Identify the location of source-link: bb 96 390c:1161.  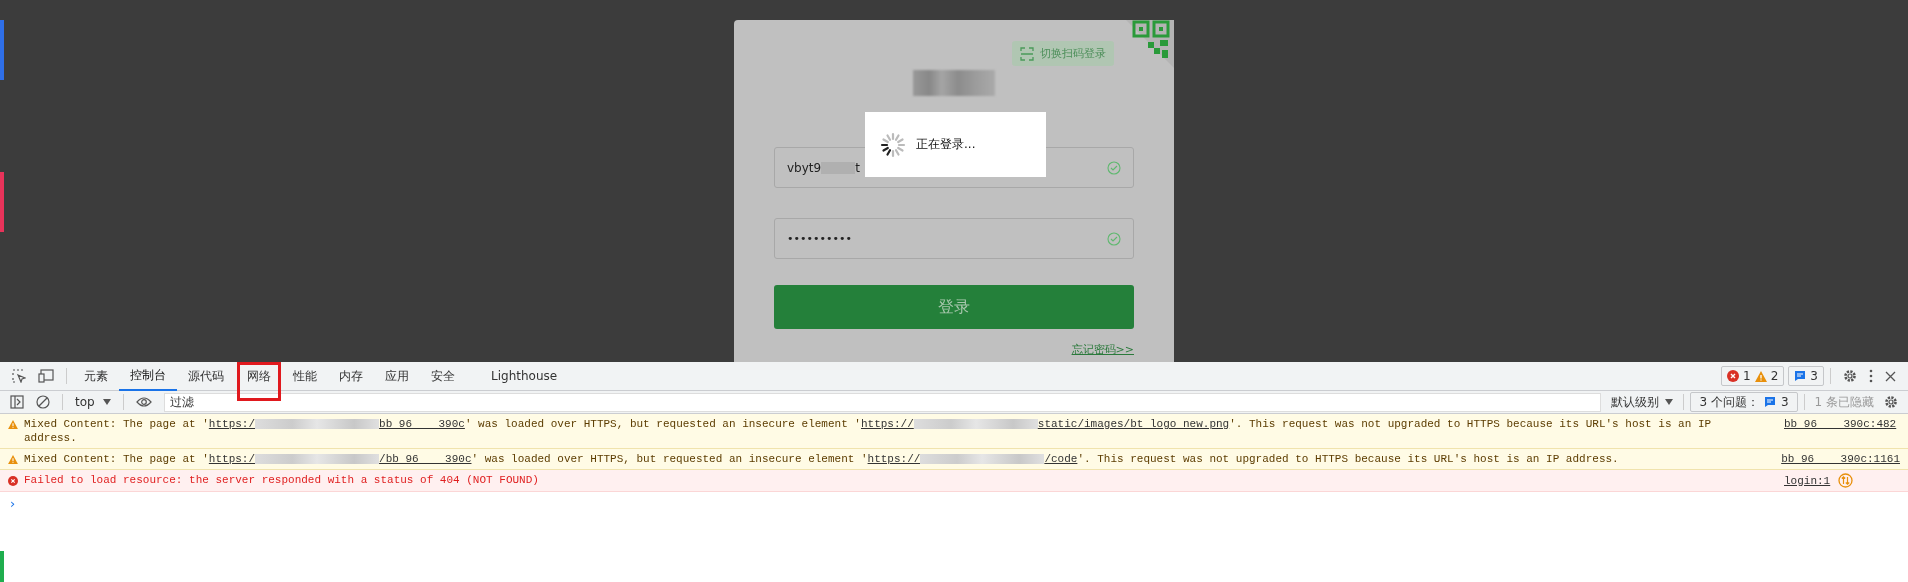
(1840, 459).